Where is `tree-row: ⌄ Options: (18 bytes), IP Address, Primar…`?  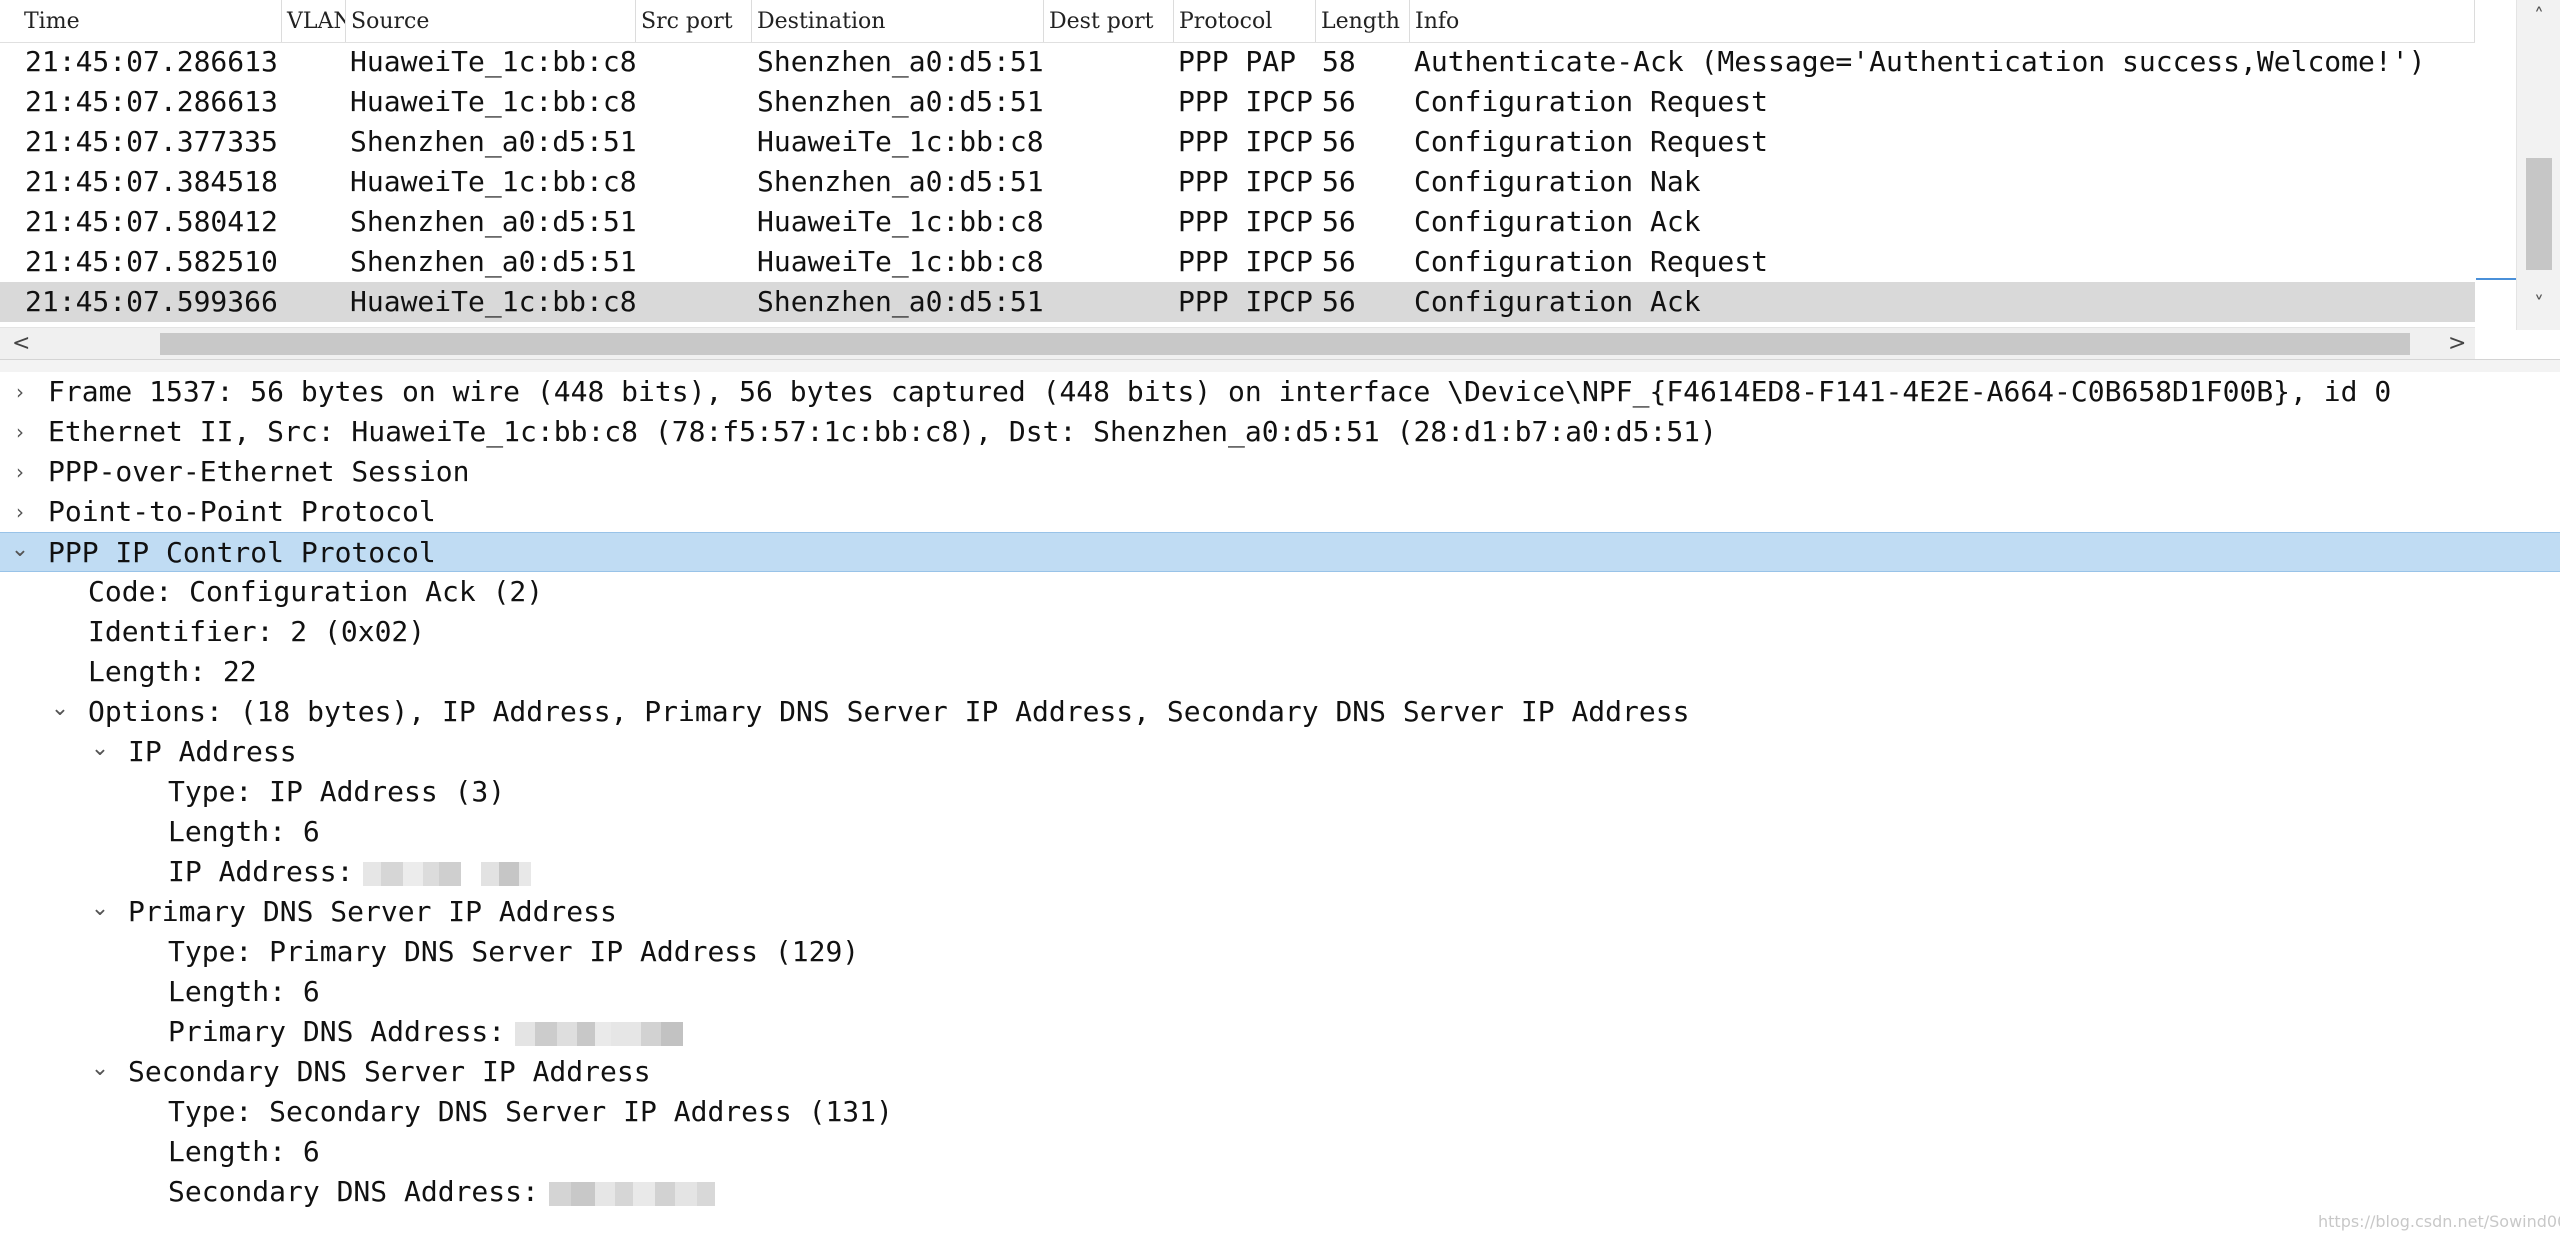
tree-row: ⌄ Options: (18 bytes), IP Address, Primar… is located at coordinates (1280, 712).